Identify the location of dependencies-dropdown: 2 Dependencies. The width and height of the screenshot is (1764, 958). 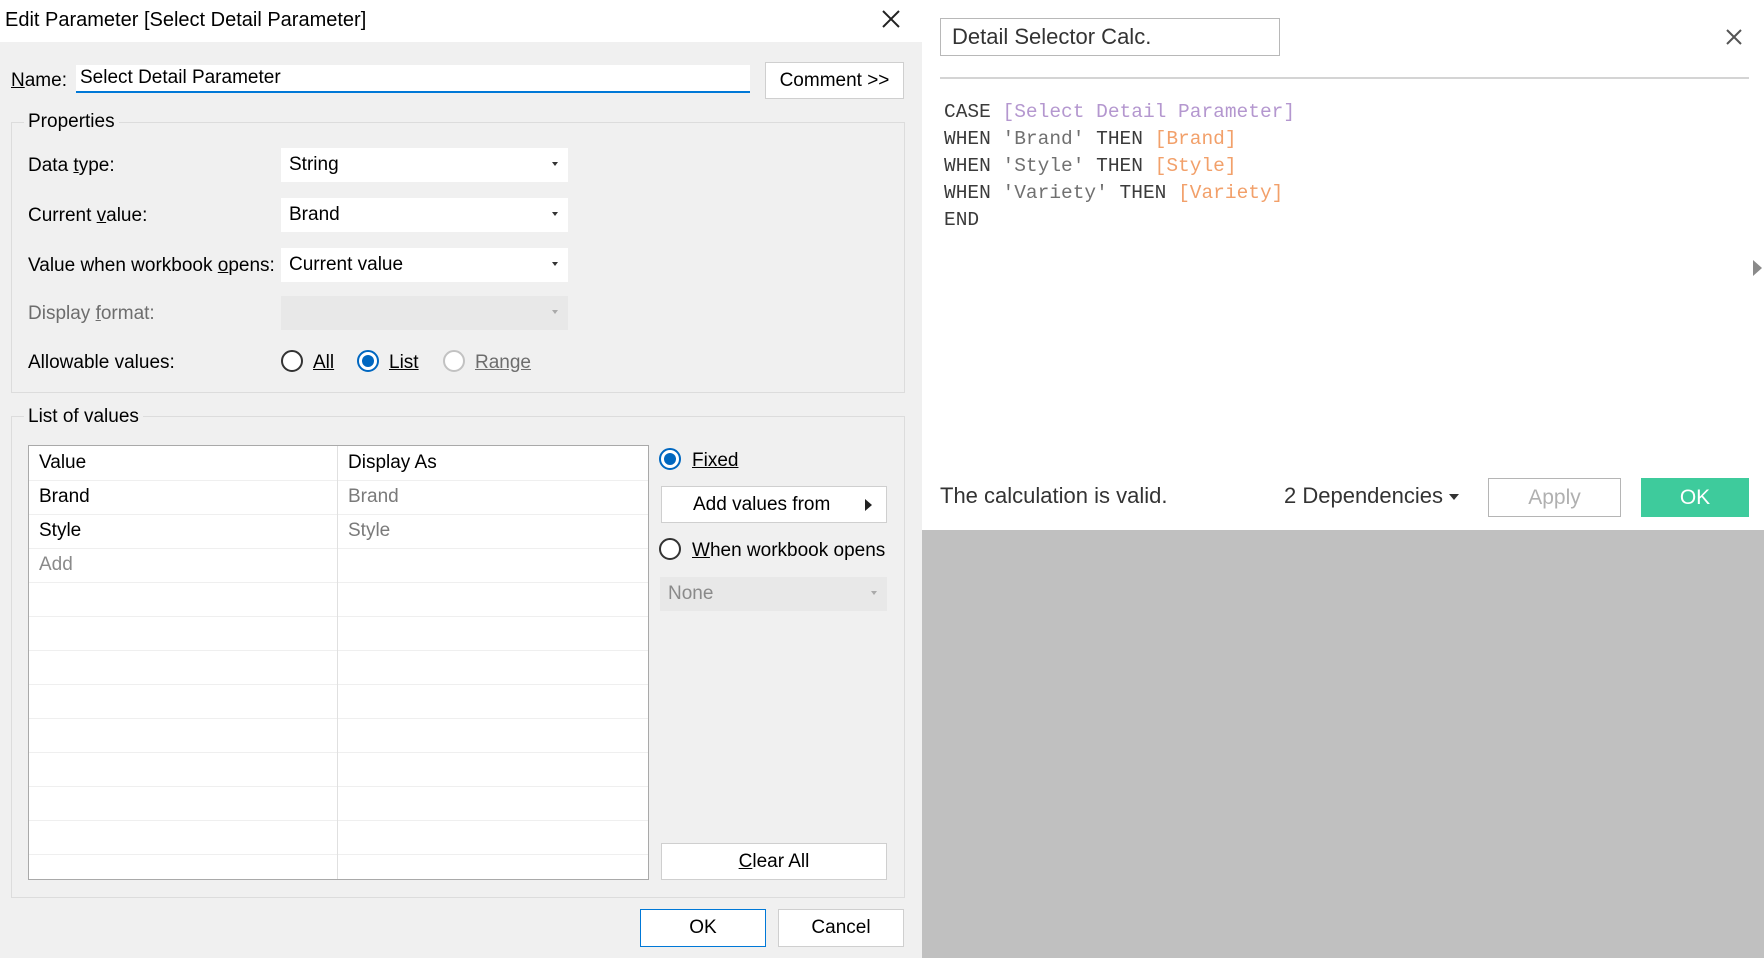
(1372, 496).